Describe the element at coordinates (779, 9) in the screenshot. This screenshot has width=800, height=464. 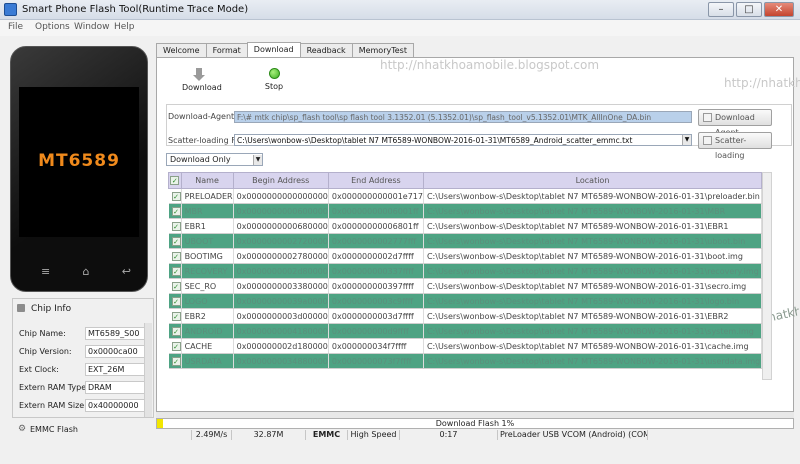
I see `close-button: ✕` at that location.